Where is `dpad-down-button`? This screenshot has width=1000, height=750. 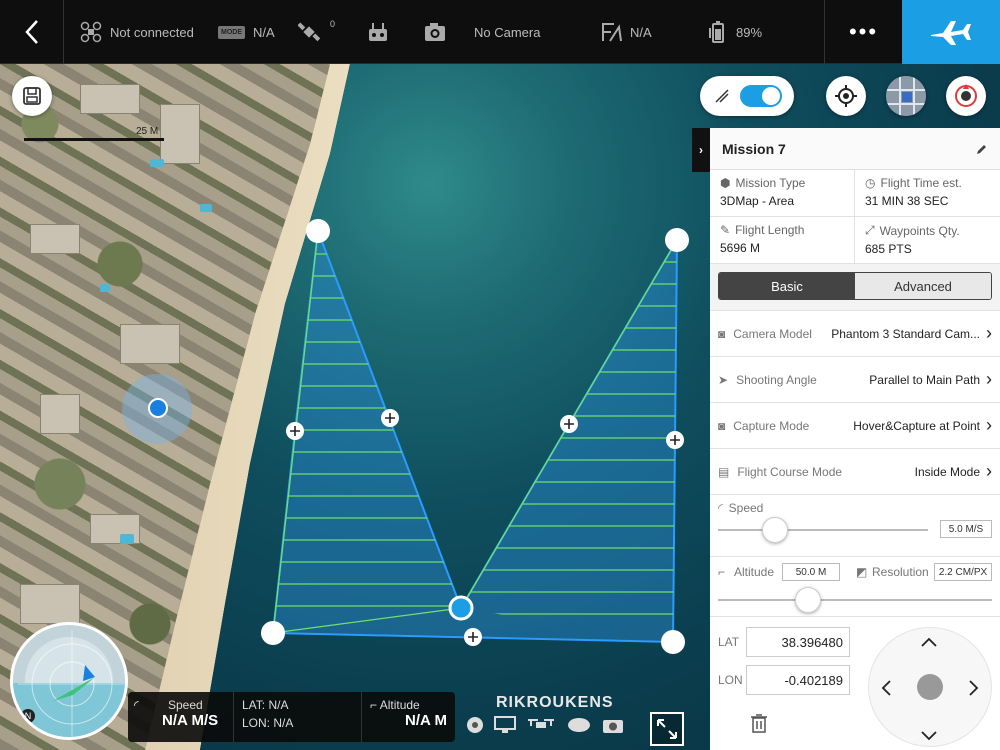
dpad-down-button is located at coordinates (929, 737).